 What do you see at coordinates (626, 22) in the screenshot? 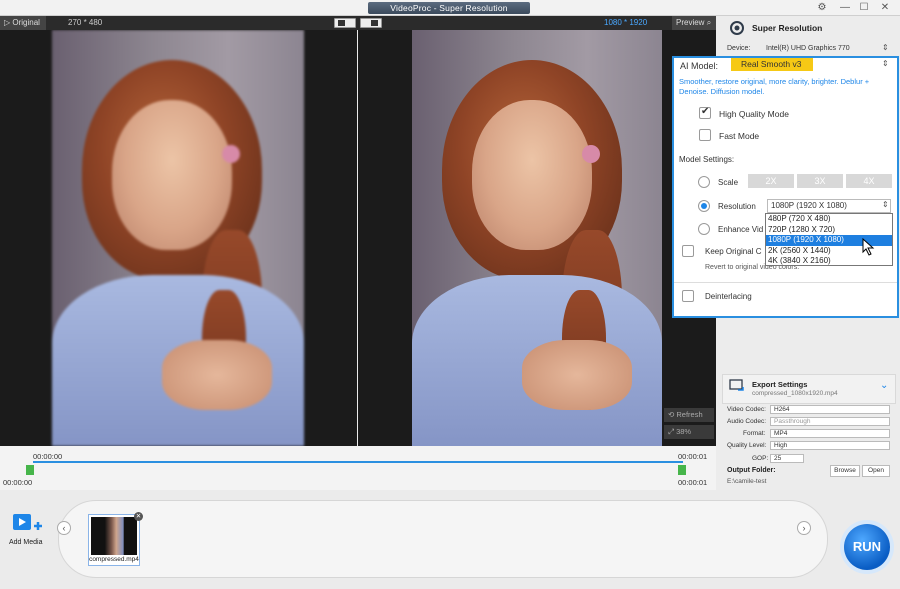
I see `output-resolution: 1080 * 1920` at bounding box center [626, 22].